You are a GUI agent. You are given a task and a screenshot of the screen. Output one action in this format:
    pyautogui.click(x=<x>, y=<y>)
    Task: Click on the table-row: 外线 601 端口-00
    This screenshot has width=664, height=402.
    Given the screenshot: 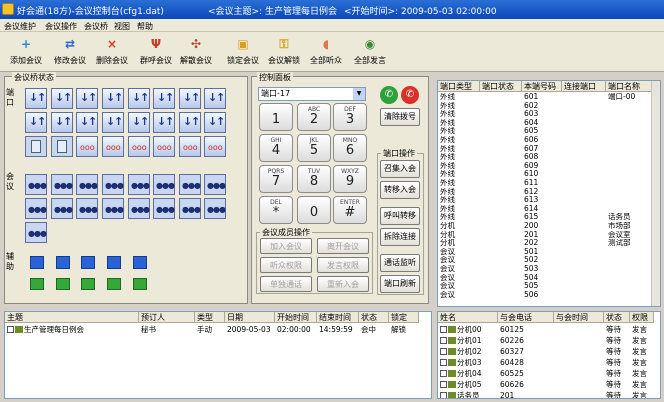 What is the action you would take?
    pyautogui.click(x=545, y=97)
    